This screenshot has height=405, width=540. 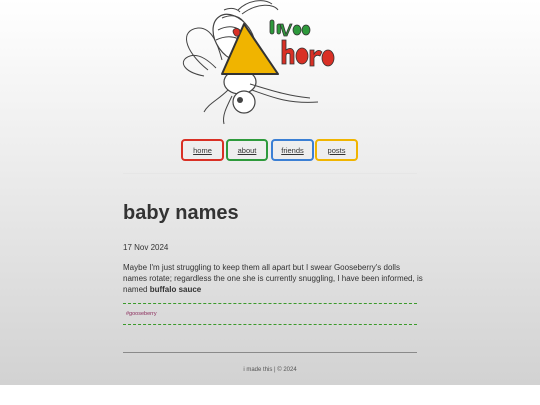 What do you see at coordinates (202, 150) in the screenshot?
I see `nav-home-link: home` at bounding box center [202, 150].